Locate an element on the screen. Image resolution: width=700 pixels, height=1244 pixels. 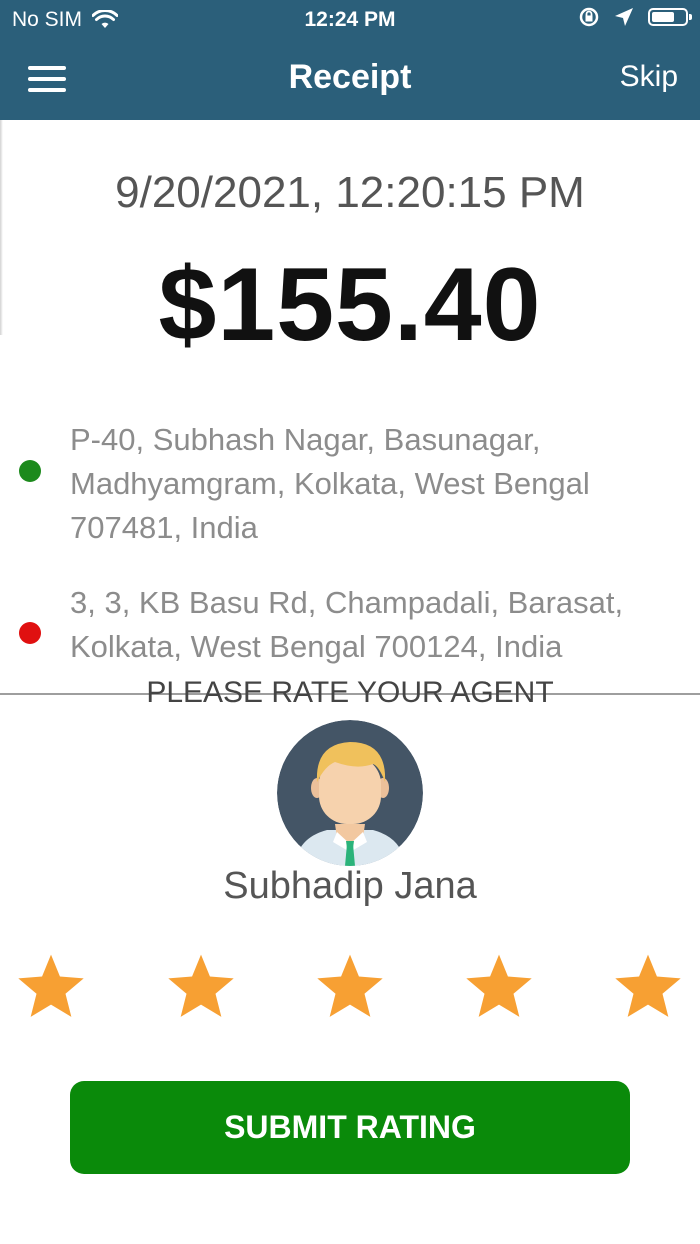
battery-icon is located at coordinates (670, 17).